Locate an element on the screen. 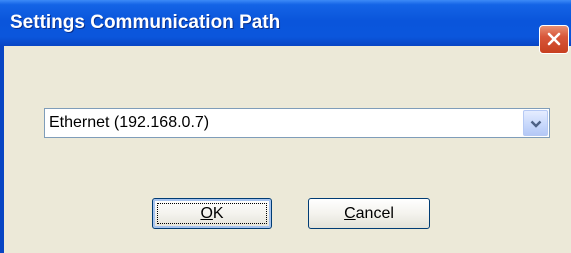 The image size is (571, 253). focus-rectangle is located at coordinates (212, 213).